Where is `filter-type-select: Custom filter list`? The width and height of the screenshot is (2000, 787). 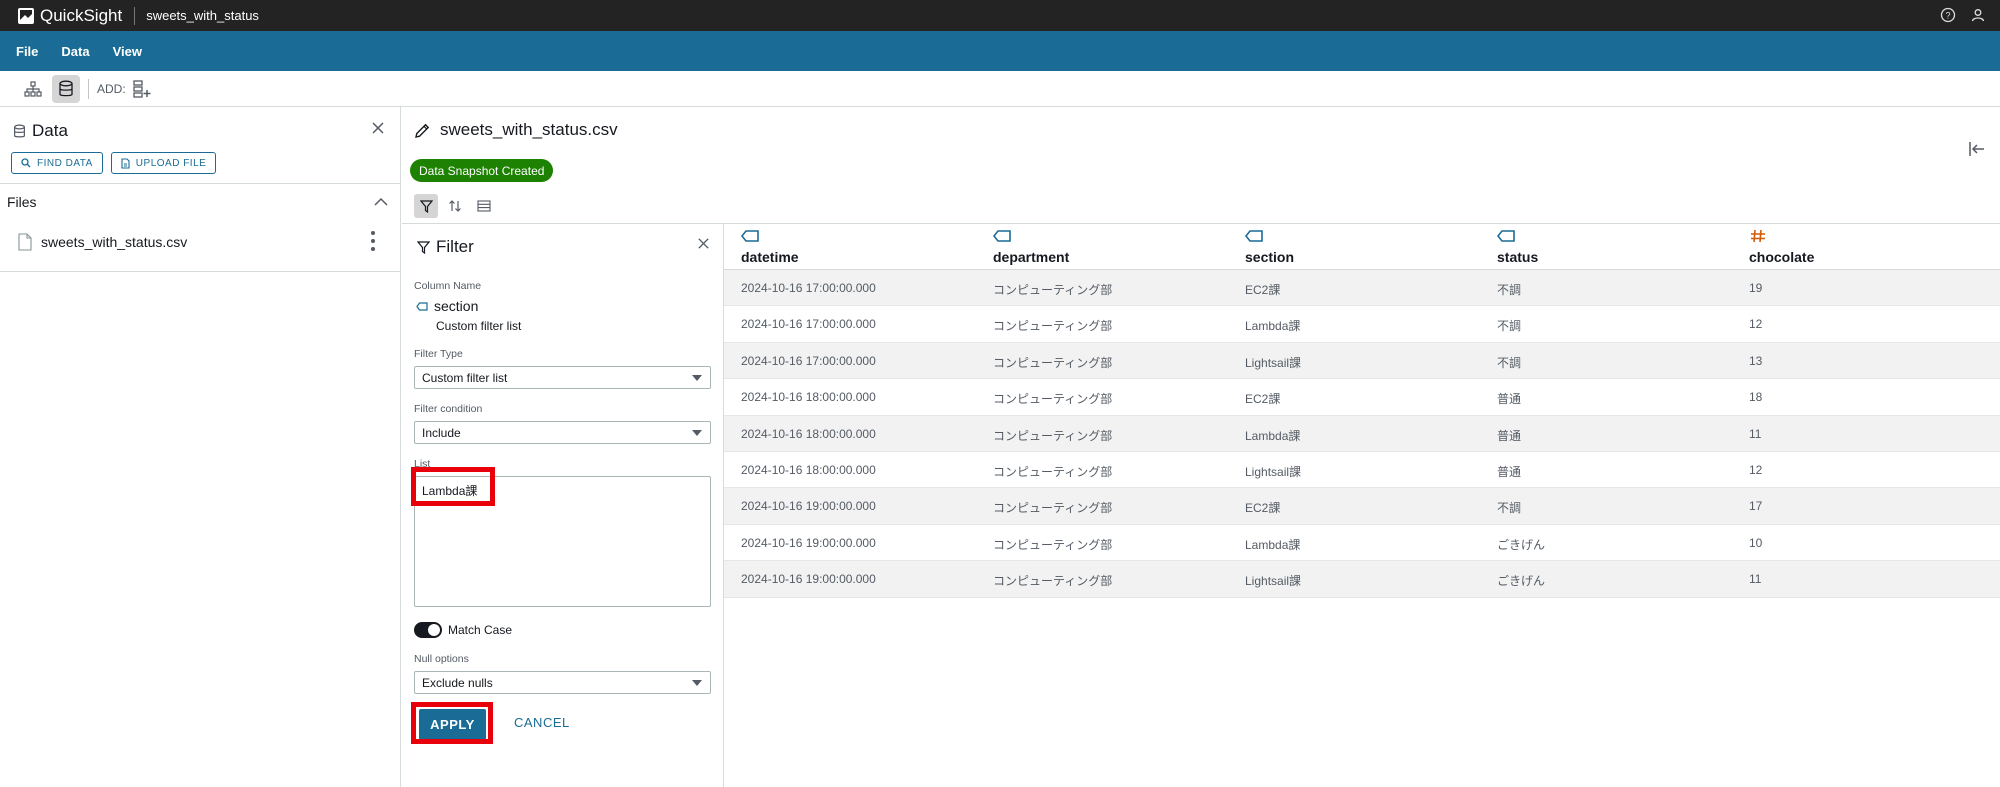
filter-type-select: Custom filter list is located at coordinates (562, 377).